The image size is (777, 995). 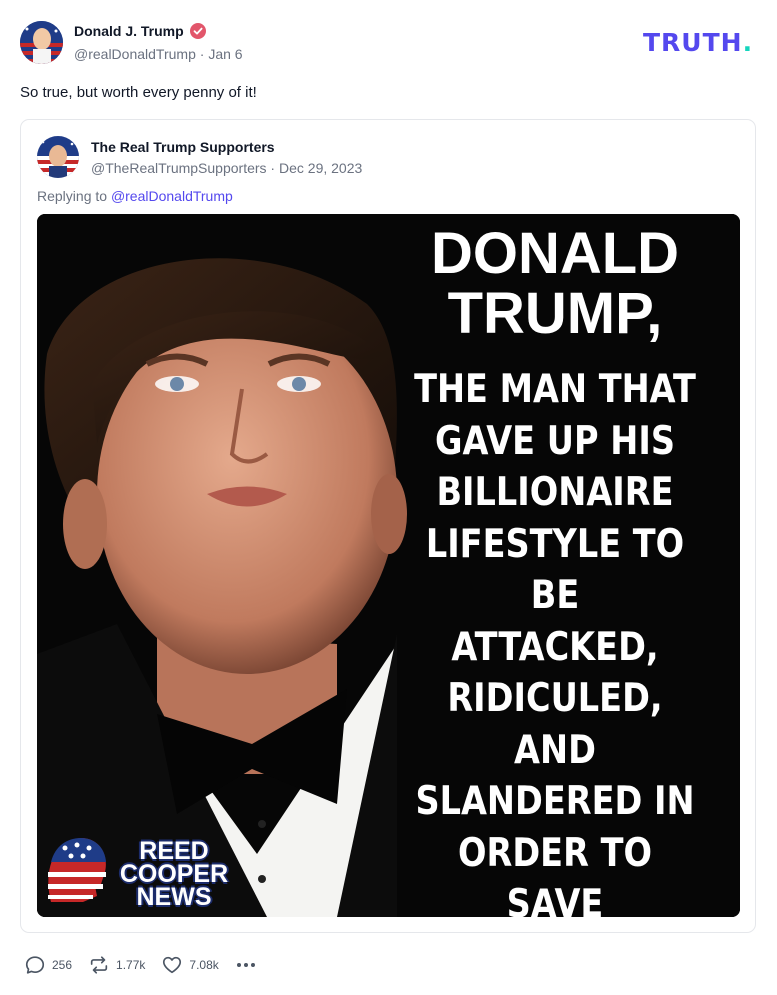 I want to click on meme-headline-2: TRUMP,, so click(x=555, y=313).